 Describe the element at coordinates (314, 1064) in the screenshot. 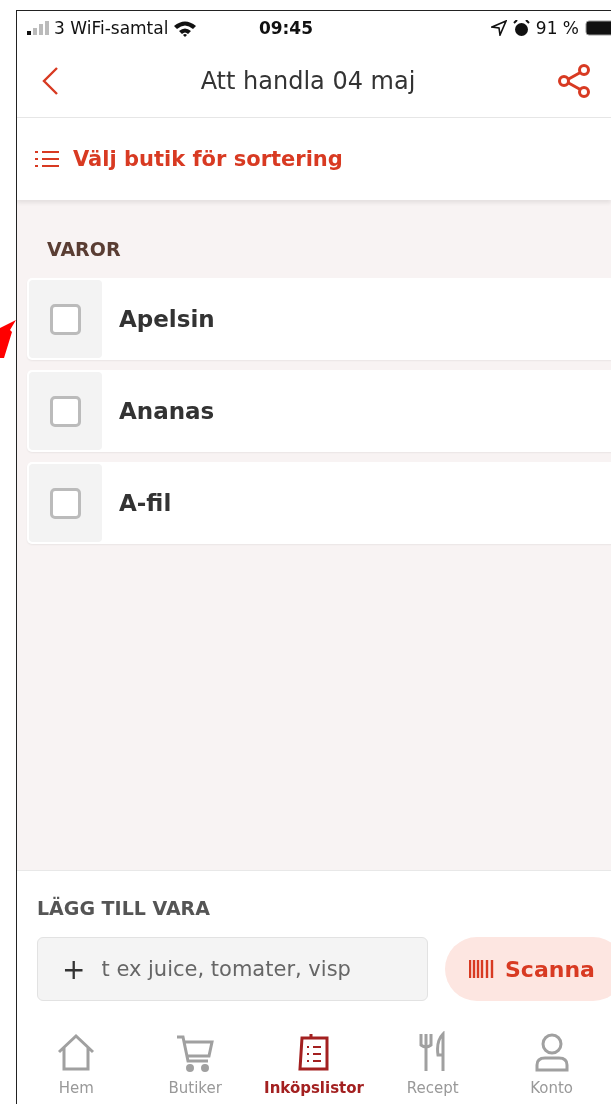

I see `tab: Inköpslistor` at that location.